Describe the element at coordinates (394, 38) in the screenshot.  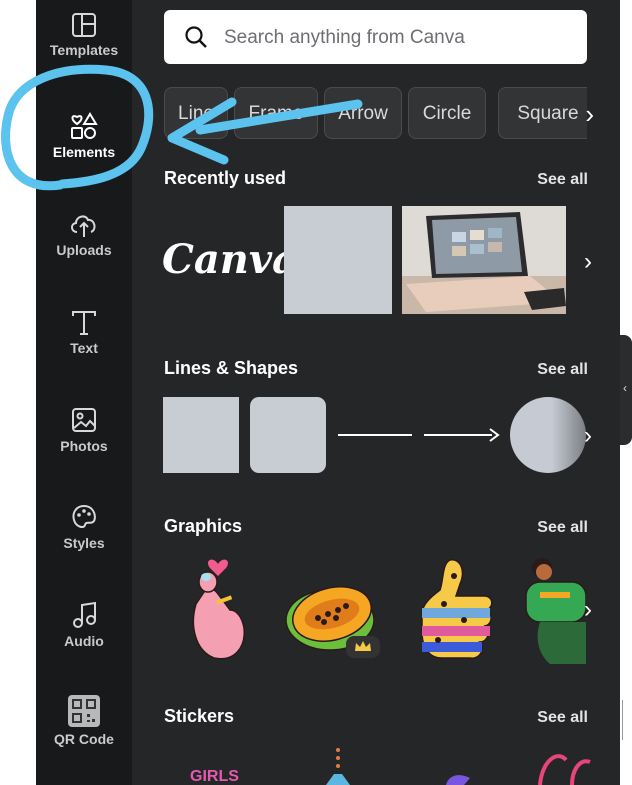
I see `search-input` at that location.